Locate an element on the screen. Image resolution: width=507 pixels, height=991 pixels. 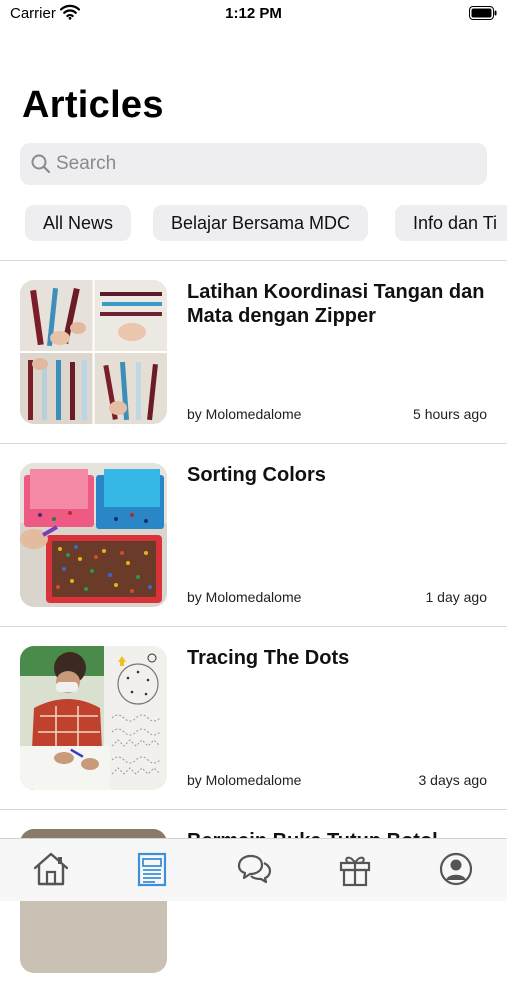
articles-icon is located at coordinates (152, 872).